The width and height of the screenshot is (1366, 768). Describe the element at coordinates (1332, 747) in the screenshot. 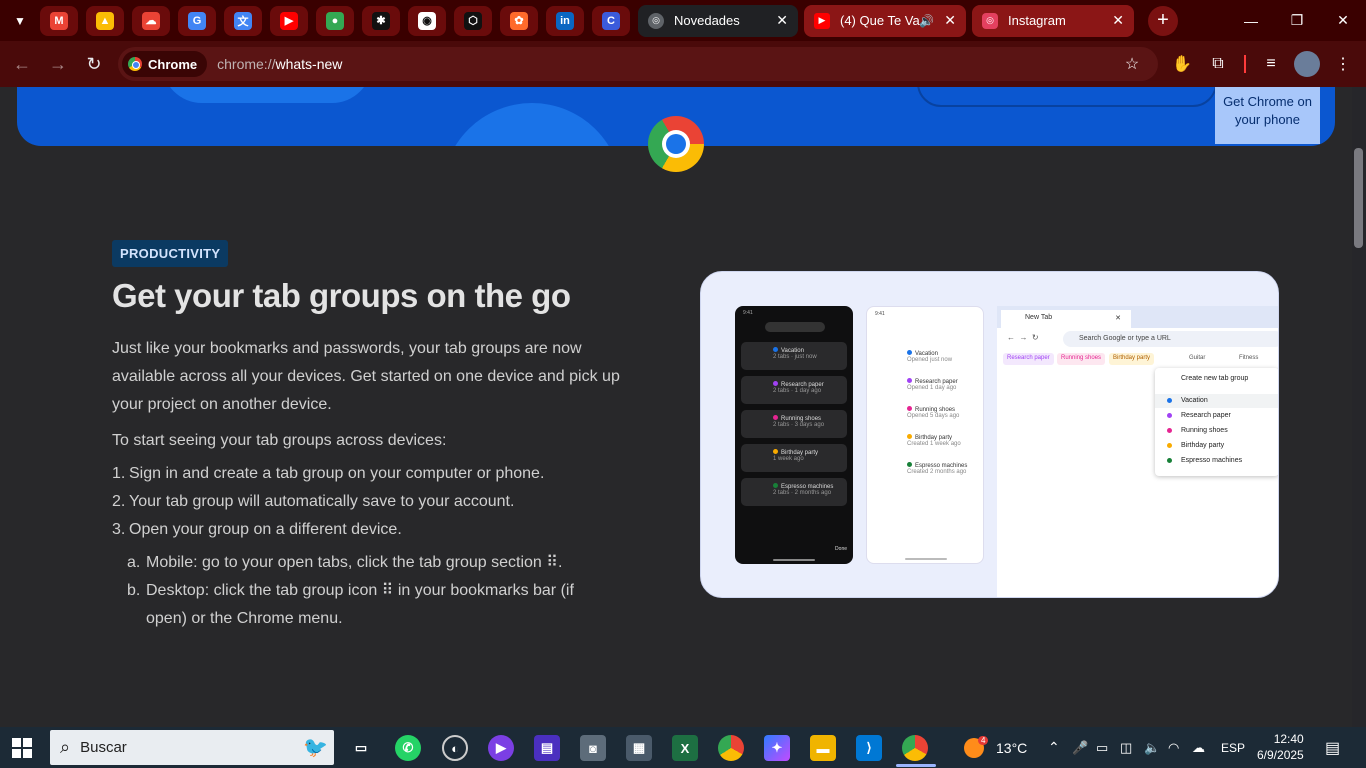

I see `notifications-icon: ▤` at that location.